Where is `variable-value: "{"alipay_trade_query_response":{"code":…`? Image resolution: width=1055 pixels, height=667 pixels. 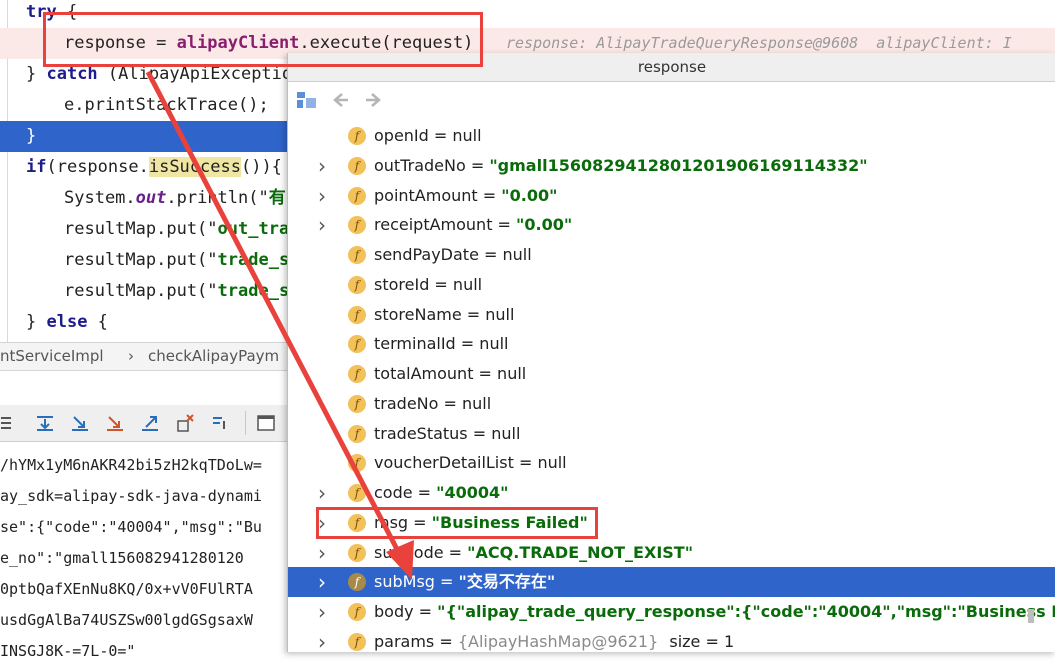
variable-value: "{"alipay_trade_query_response":{"code":… is located at coordinates (746, 611).